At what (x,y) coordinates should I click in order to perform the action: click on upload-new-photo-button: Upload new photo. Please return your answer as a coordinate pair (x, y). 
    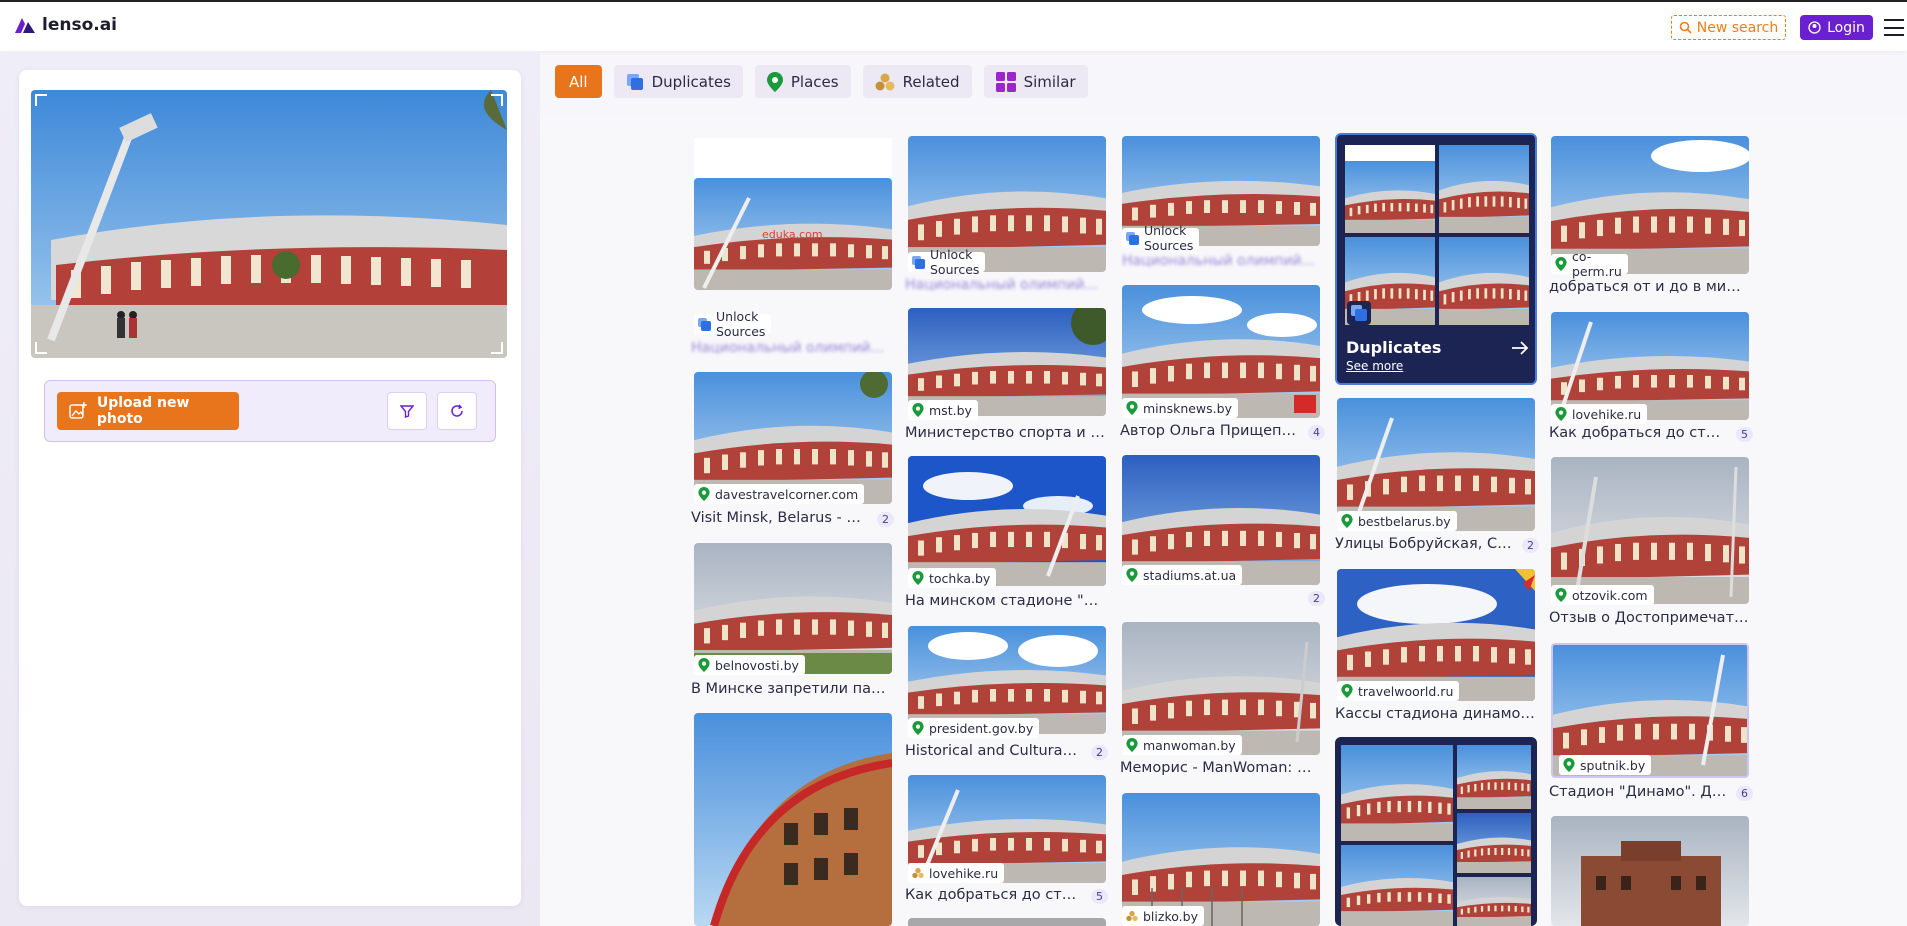
    Looking at the image, I should click on (148, 411).